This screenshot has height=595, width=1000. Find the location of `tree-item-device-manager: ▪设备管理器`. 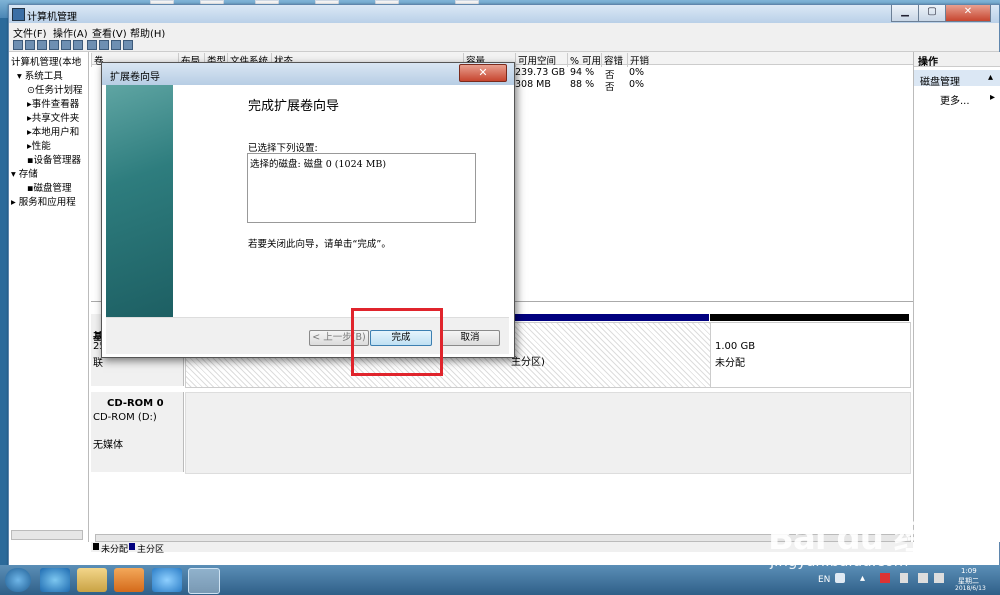

tree-item-device-manager: ▪设备管理器 is located at coordinates (54, 159).